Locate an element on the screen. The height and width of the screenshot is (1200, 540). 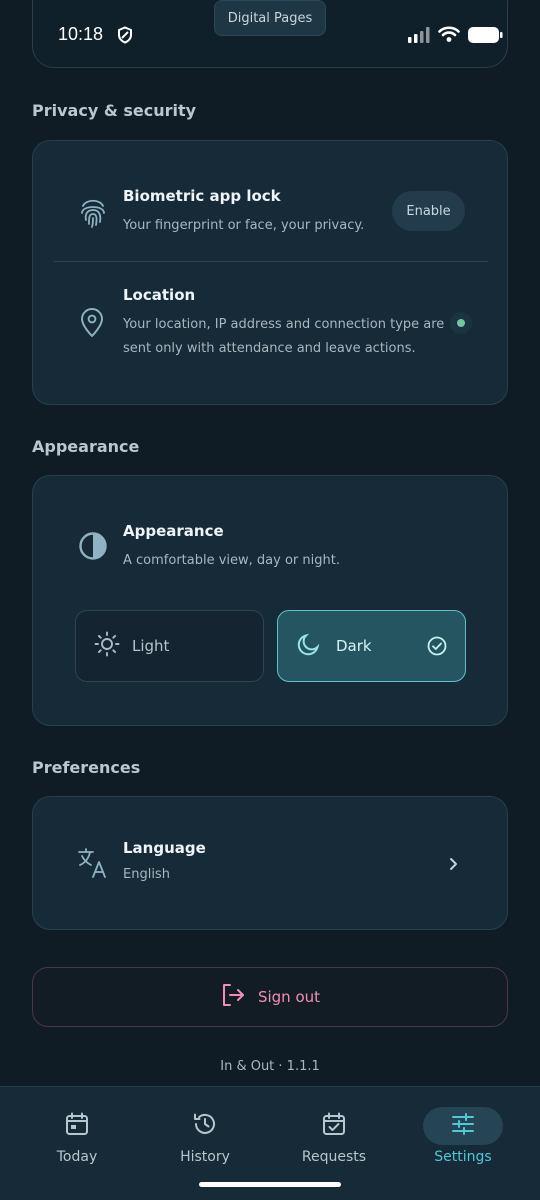
location-title: Location is located at coordinates (159, 295).